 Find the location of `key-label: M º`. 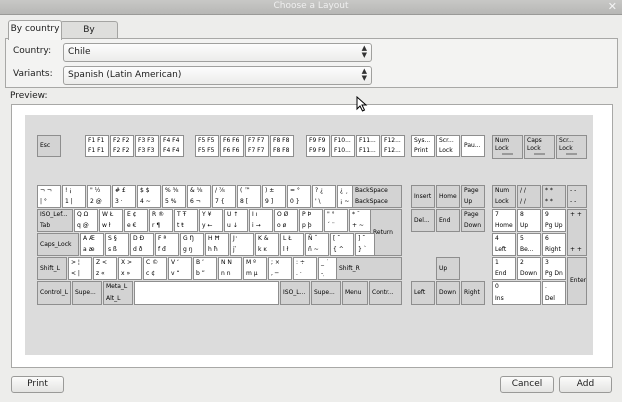

key-label: M º is located at coordinates (251, 262).